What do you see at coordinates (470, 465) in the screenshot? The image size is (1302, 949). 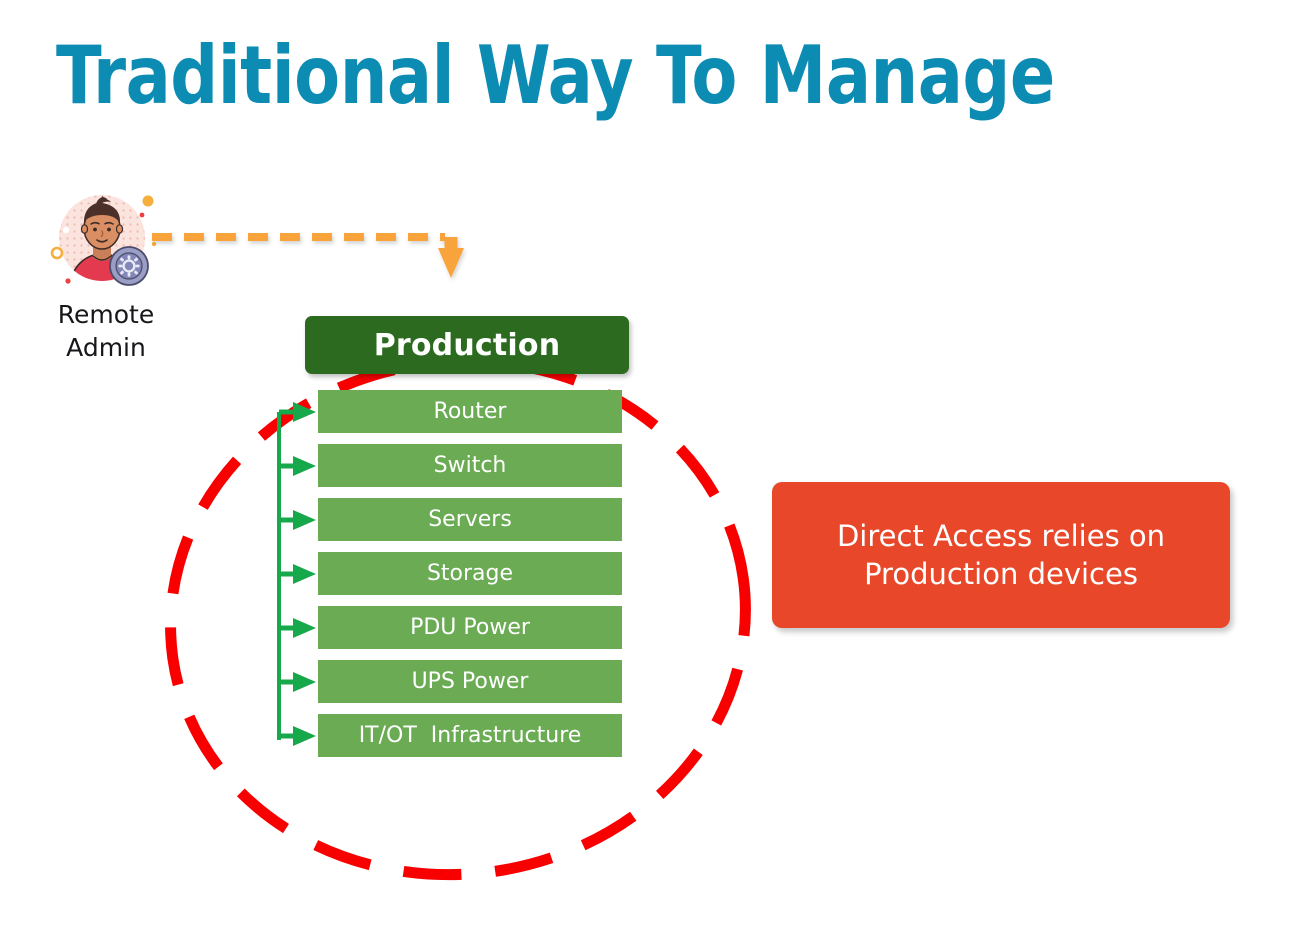 I see `device-row: Switch` at bounding box center [470, 465].